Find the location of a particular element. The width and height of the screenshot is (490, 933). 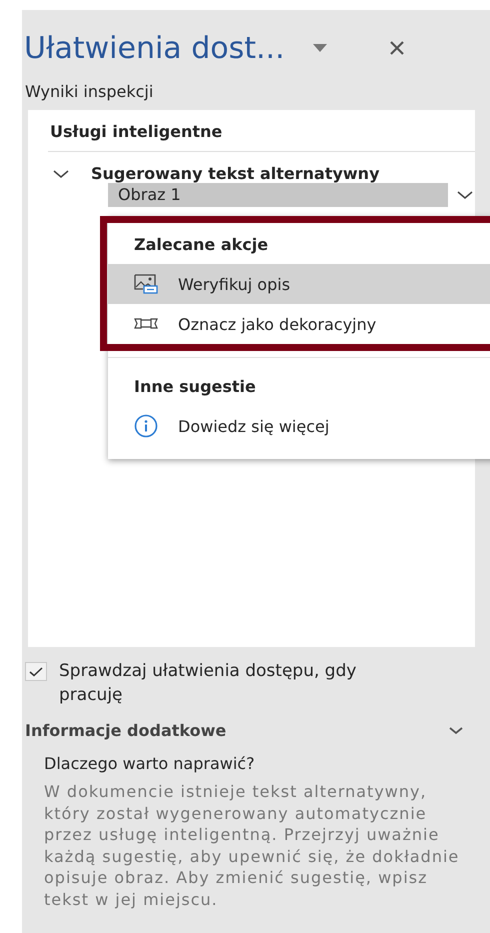

results-heading: Usługi inteligentne is located at coordinates (261, 136).